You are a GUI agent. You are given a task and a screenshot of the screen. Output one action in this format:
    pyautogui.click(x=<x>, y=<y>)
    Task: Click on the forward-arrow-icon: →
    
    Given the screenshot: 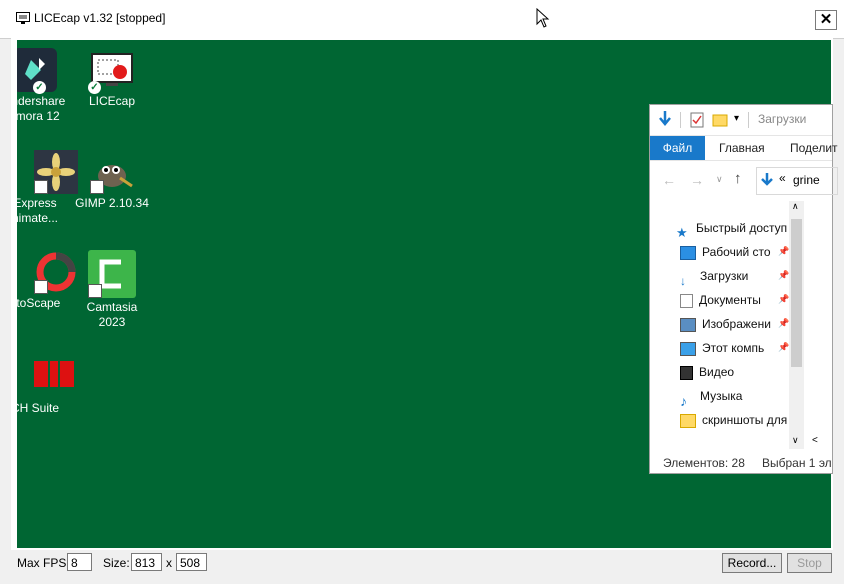 What is the action you would take?
    pyautogui.click(x=697, y=180)
    